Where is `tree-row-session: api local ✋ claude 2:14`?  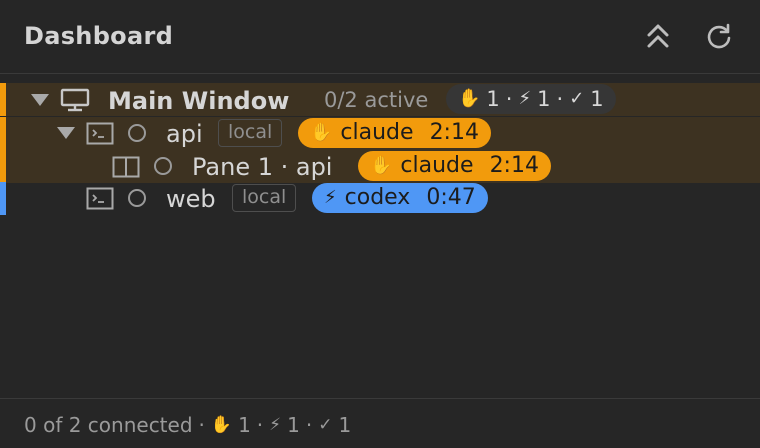 tree-row-session: api local ✋ claude 2:14 is located at coordinates (380, 133).